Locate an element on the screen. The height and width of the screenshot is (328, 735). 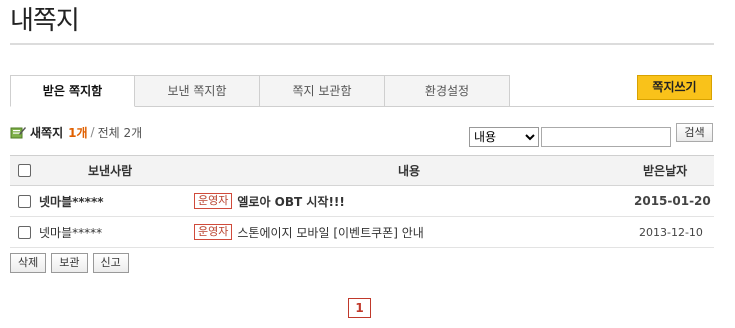
table-header: 보낸사람 내용 받은날자 is located at coordinates (362, 171).